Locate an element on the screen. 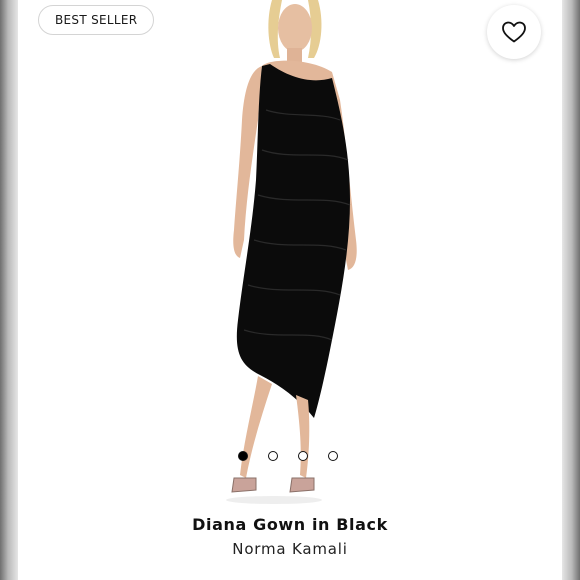  left-leg is located at coordinates (256, 427).